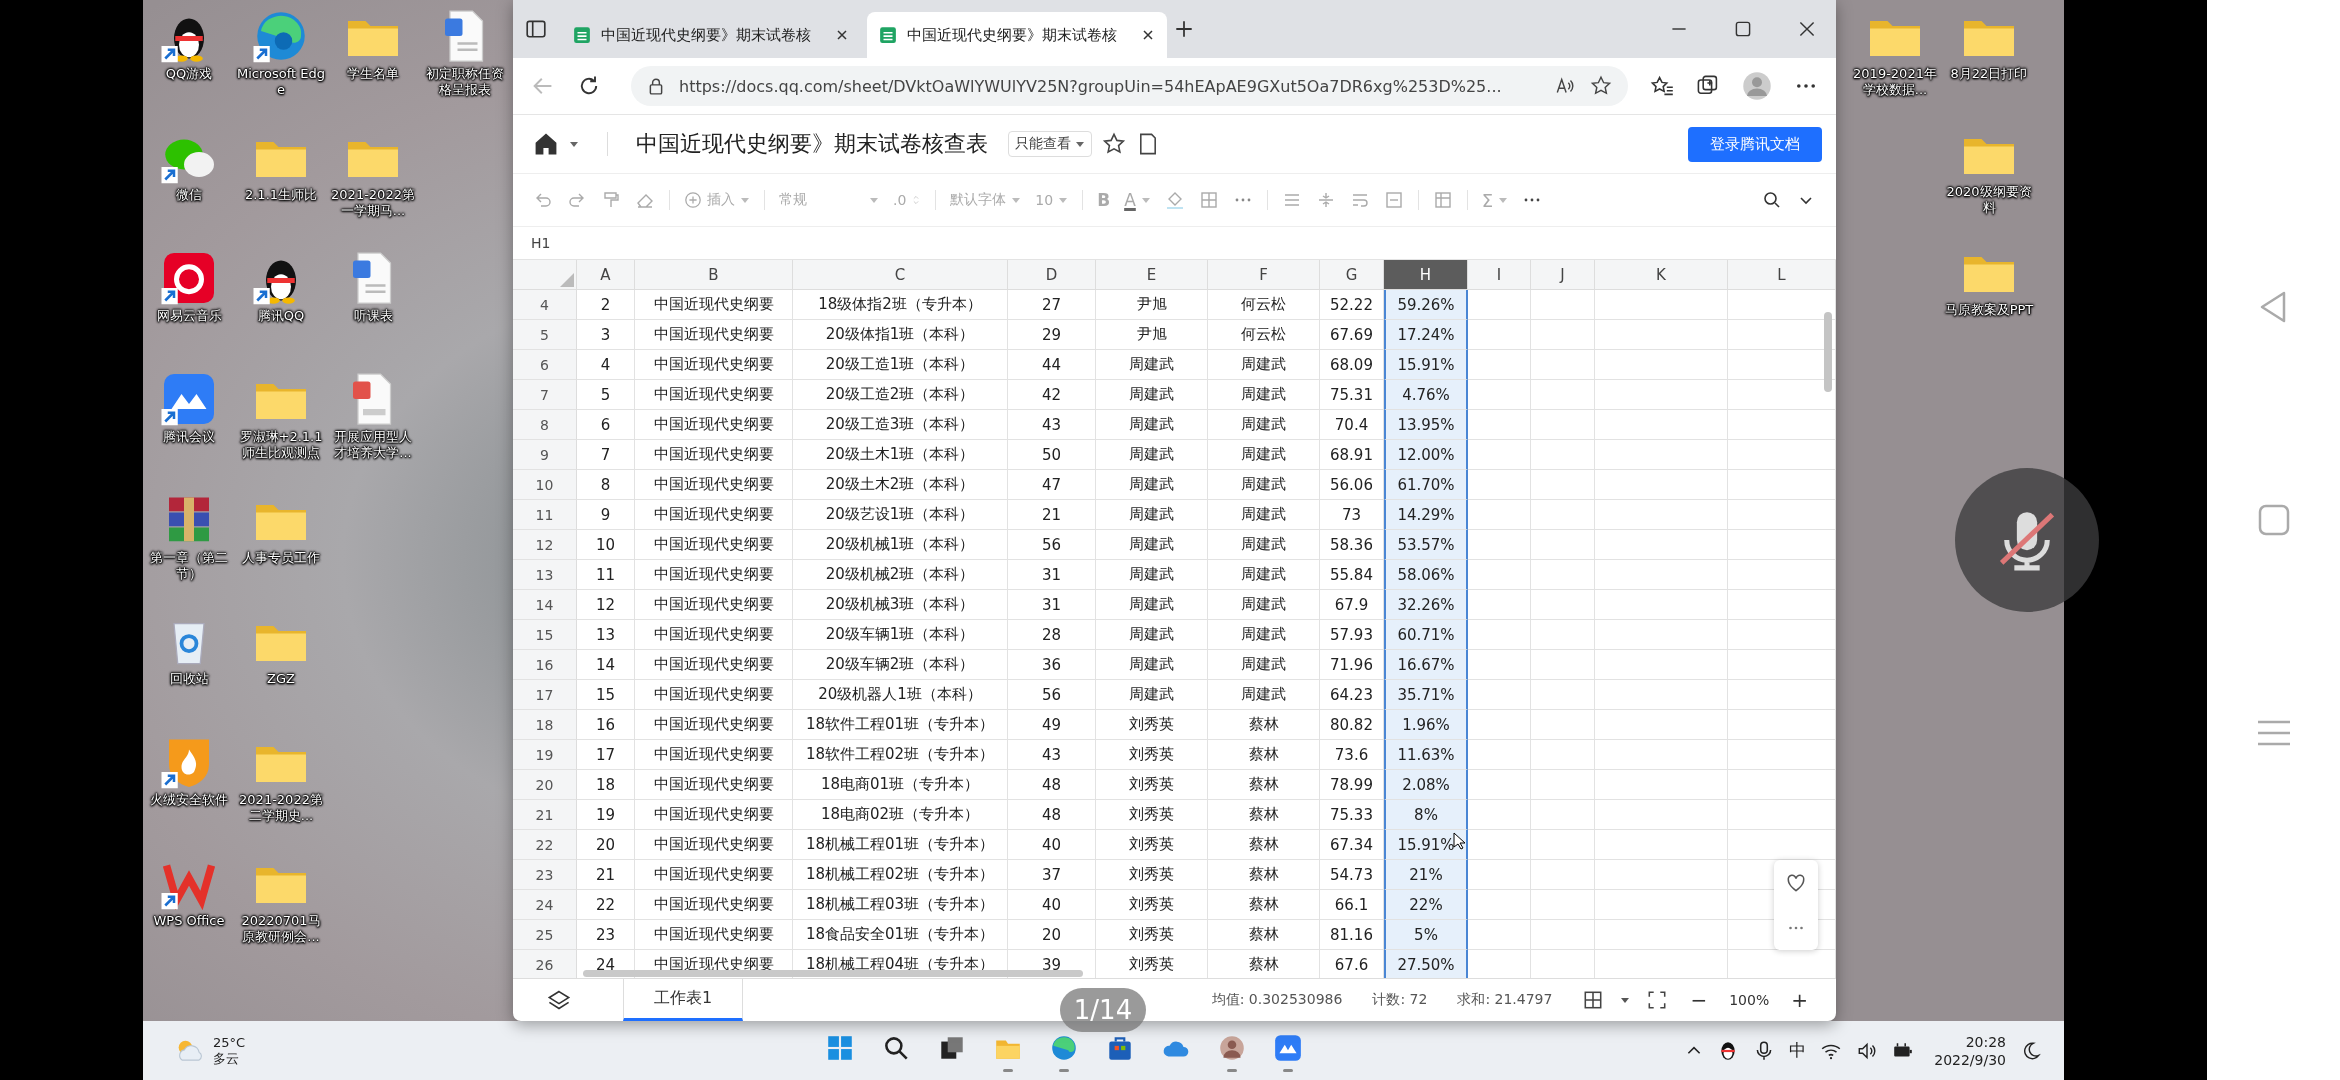  What do you see at coordinates (545, 635) in the screenshot?
I see `row-number: 15` at bounding box center [545, 635].